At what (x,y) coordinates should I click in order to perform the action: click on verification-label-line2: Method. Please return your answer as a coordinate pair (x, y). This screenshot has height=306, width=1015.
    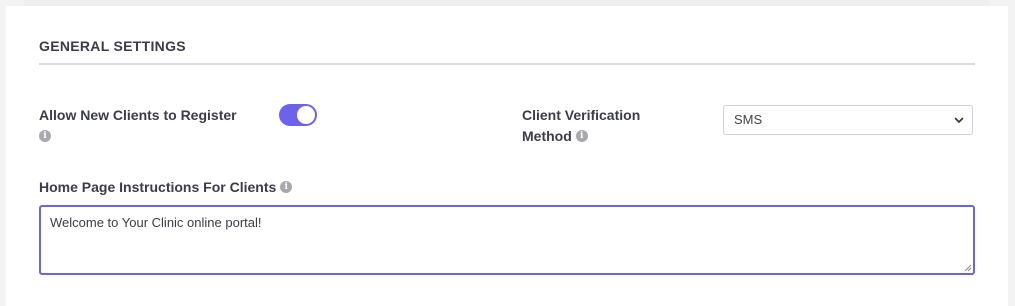
    Looking at the image, I should click on (547, 136).